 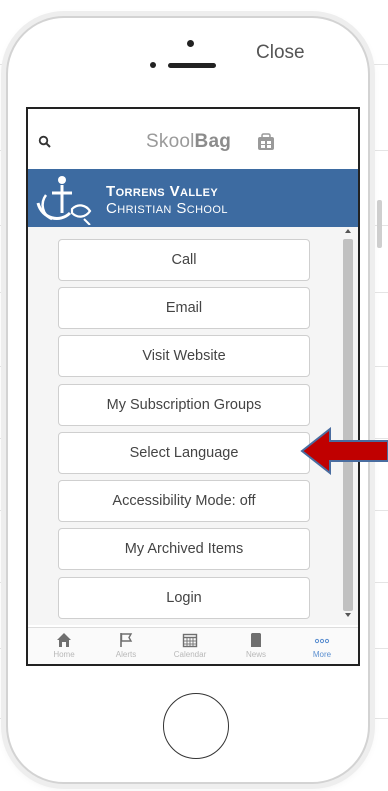 What do you see at coordinates (184, 598) in the screenshot?
I see `login-button: Login` at bounding box center [184, 598].